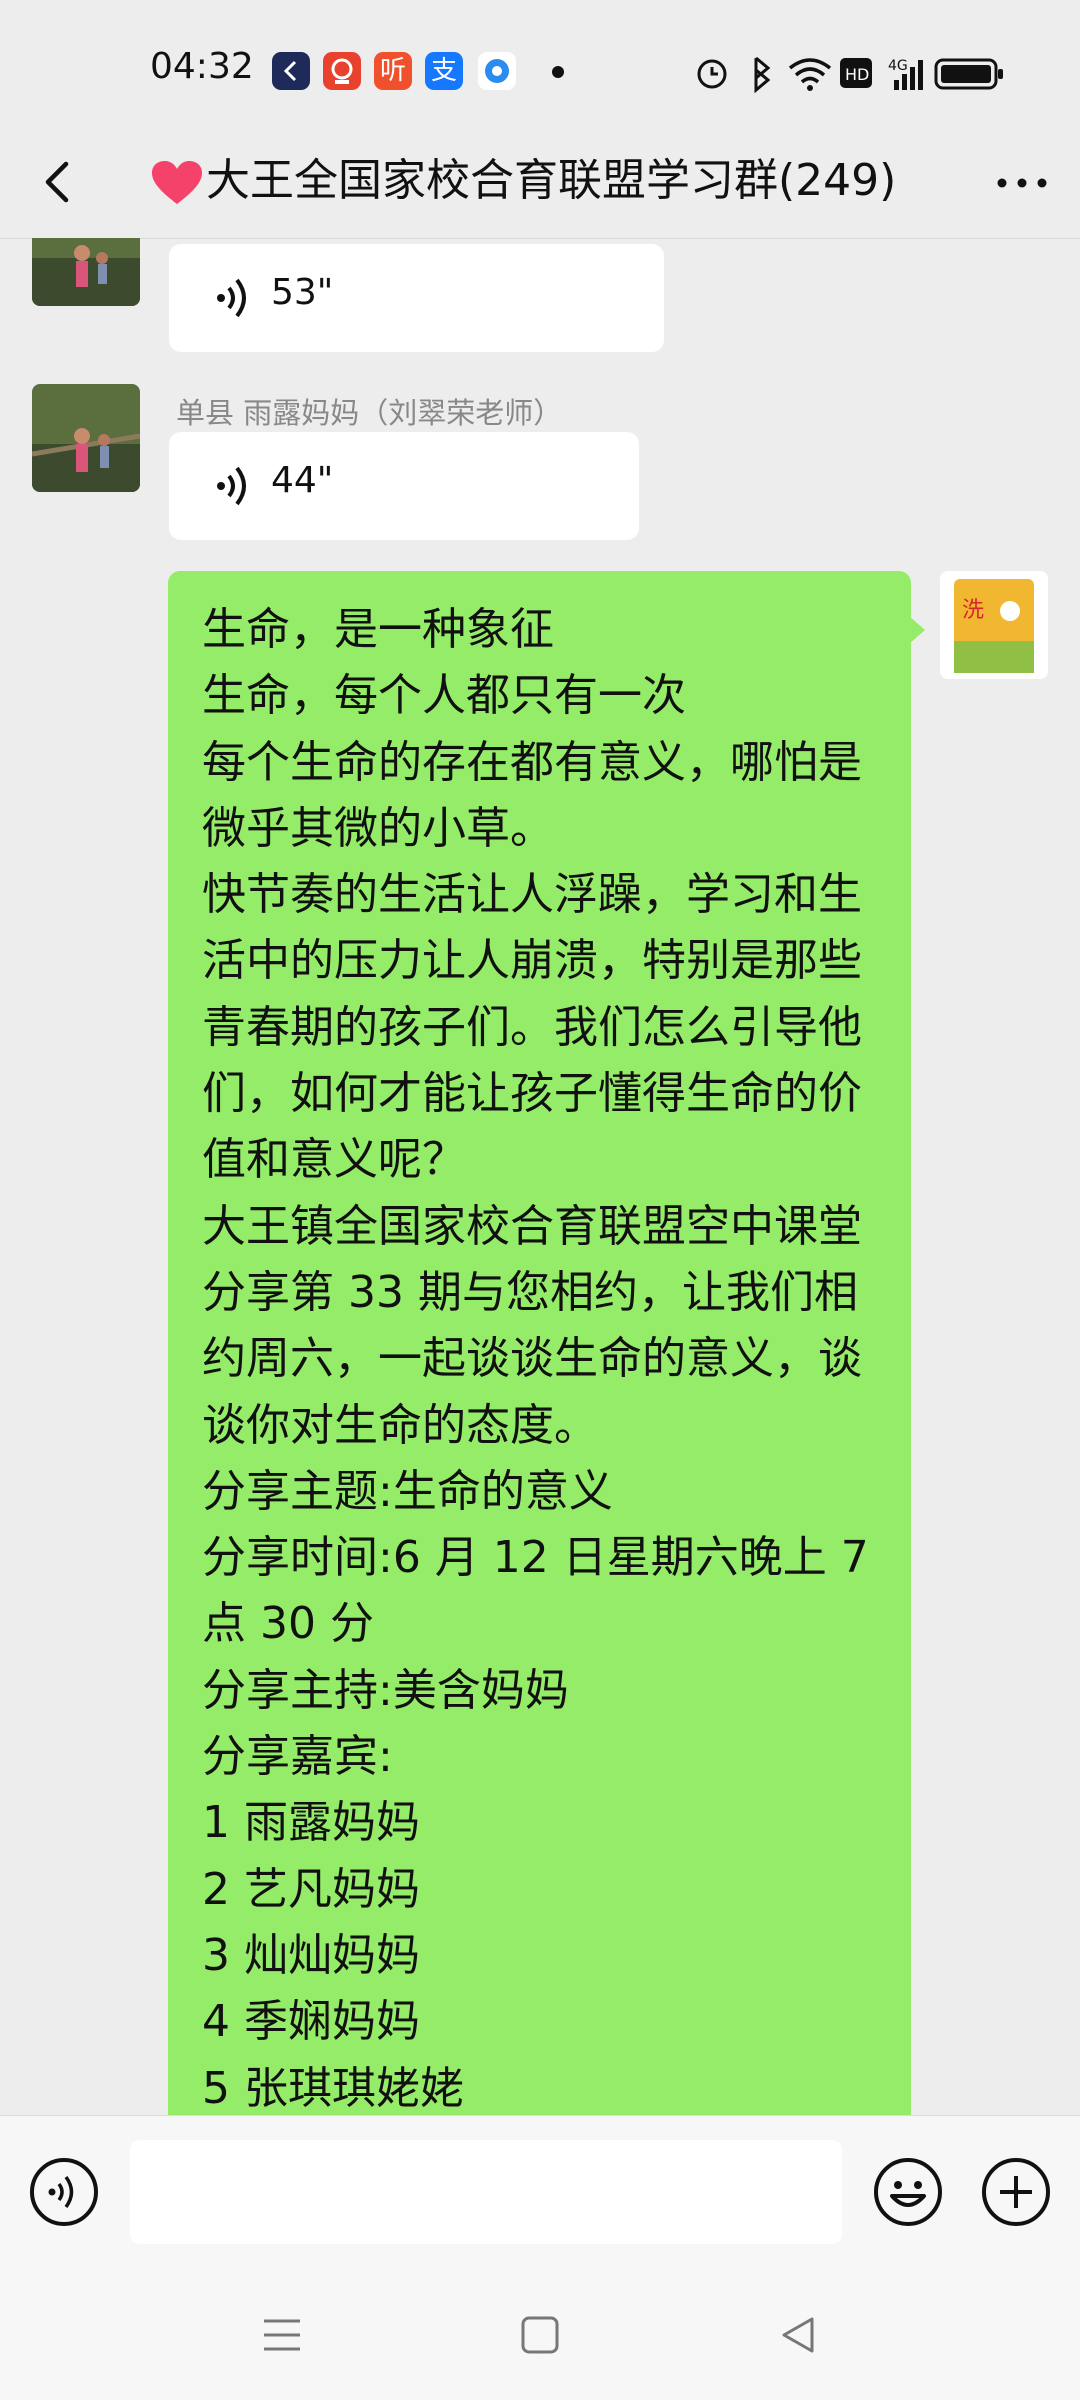 Image resolution: width=1080 pixels, height=2400 pixels. Describe the element at coordinates (393, 71) in the screenshot. I see `app-notification-icon: 听` at that location.